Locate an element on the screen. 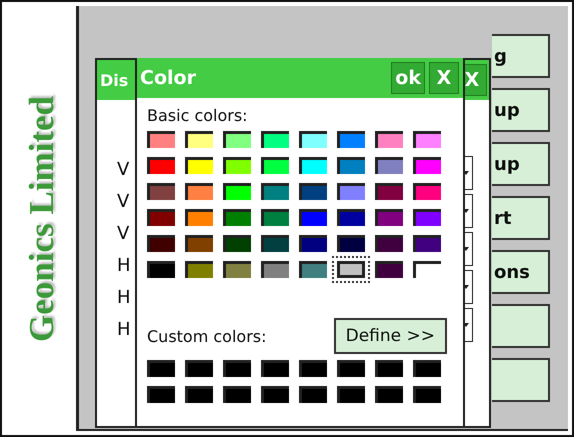 The height and width of the screenshot is (437, 574). dialog-title: Dis is located at coordinates (113, 80).